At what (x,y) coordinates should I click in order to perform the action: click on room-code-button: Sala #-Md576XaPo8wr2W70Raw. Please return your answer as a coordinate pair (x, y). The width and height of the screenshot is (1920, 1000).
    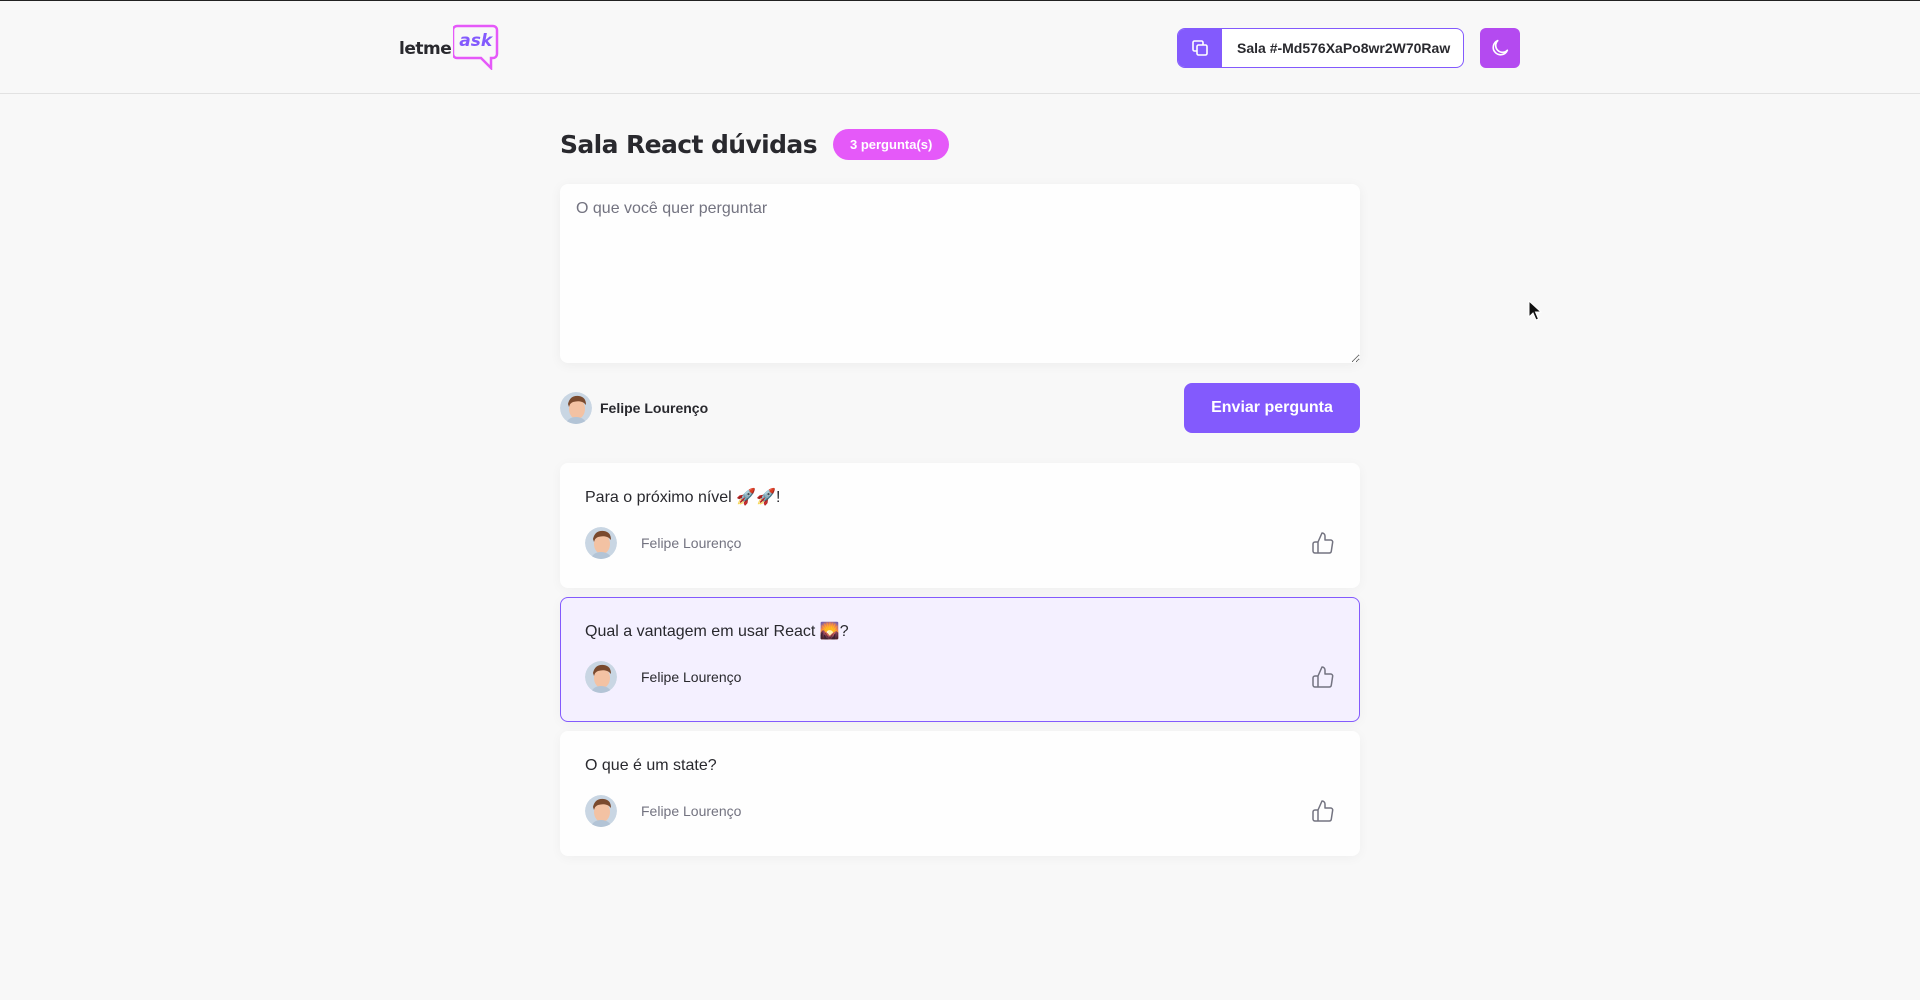
    Looking at the image, I should click on (1320, 48).